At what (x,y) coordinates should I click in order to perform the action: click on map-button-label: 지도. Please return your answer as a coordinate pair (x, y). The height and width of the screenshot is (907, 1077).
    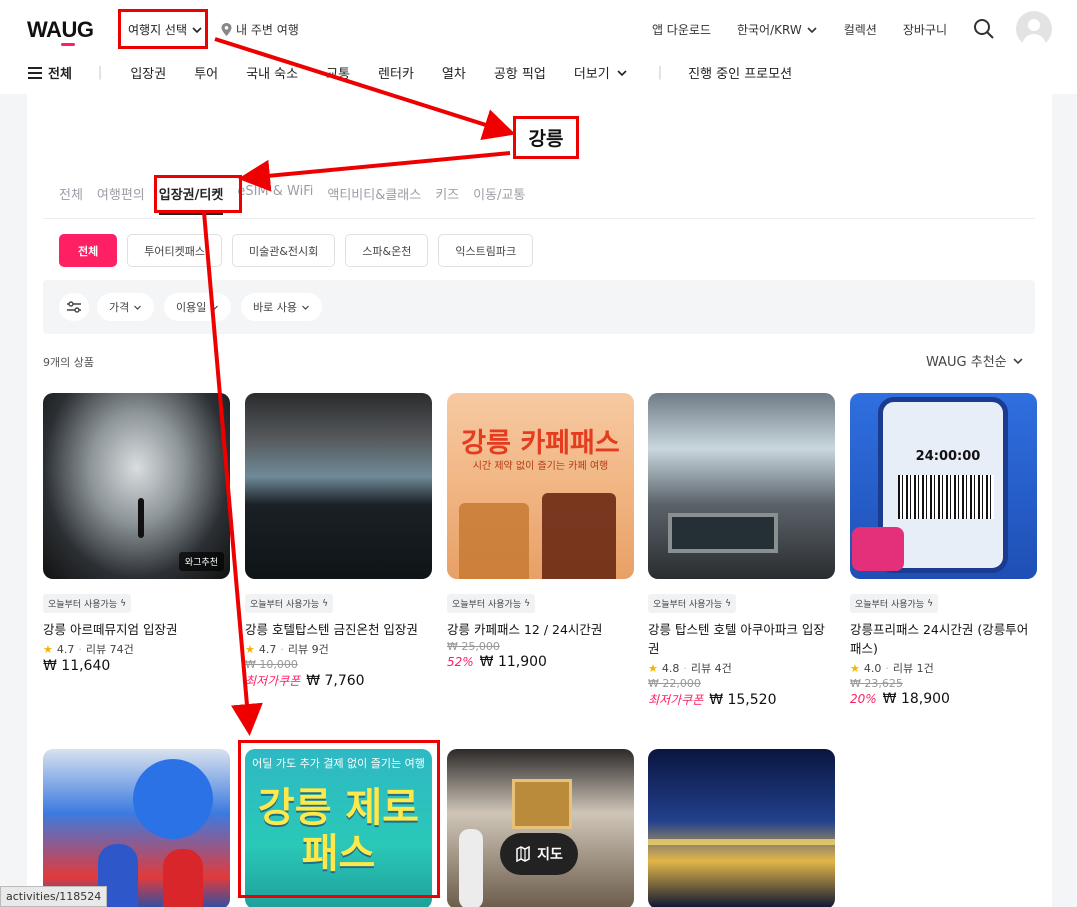
    Looking at the image, I should click on (550, 855).